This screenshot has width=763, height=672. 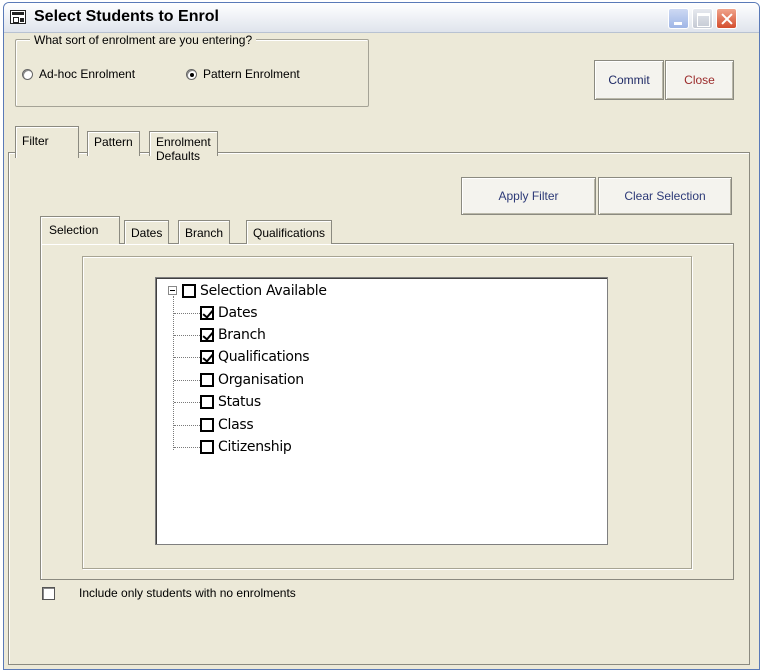 What do you see at coordinates (702, 18) in the screenshot?
I see `maximize-button` at bounding box center [702, 18].